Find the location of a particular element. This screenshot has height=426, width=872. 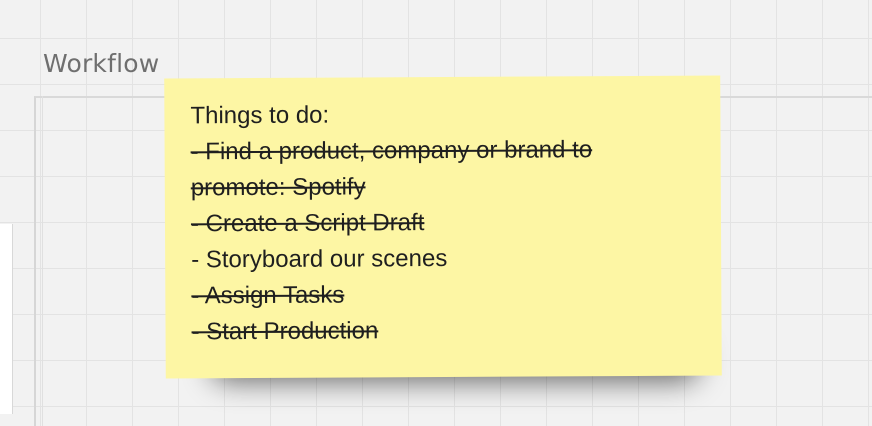

sticky-note-line: - Create a Script Draft is located at coordinates (307, 223).